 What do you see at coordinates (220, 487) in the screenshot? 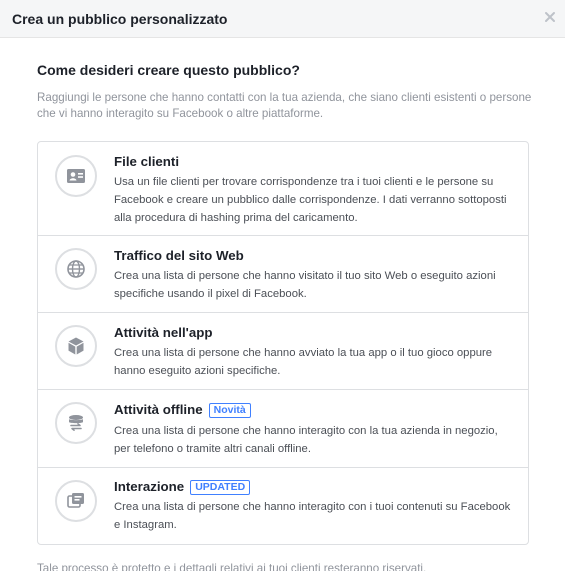
I see `updated-badge: UPDATED` at bounding box center [220, 487].